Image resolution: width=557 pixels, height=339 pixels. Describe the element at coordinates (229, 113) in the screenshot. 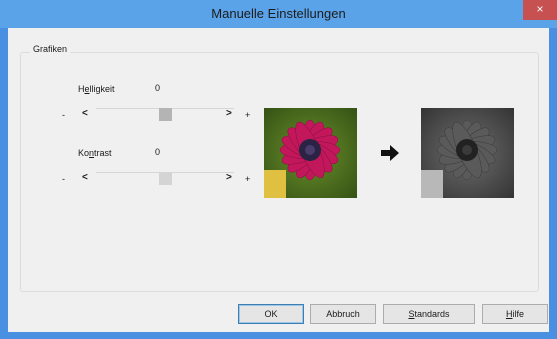

I see `brightness-increase-button: >` at that location.